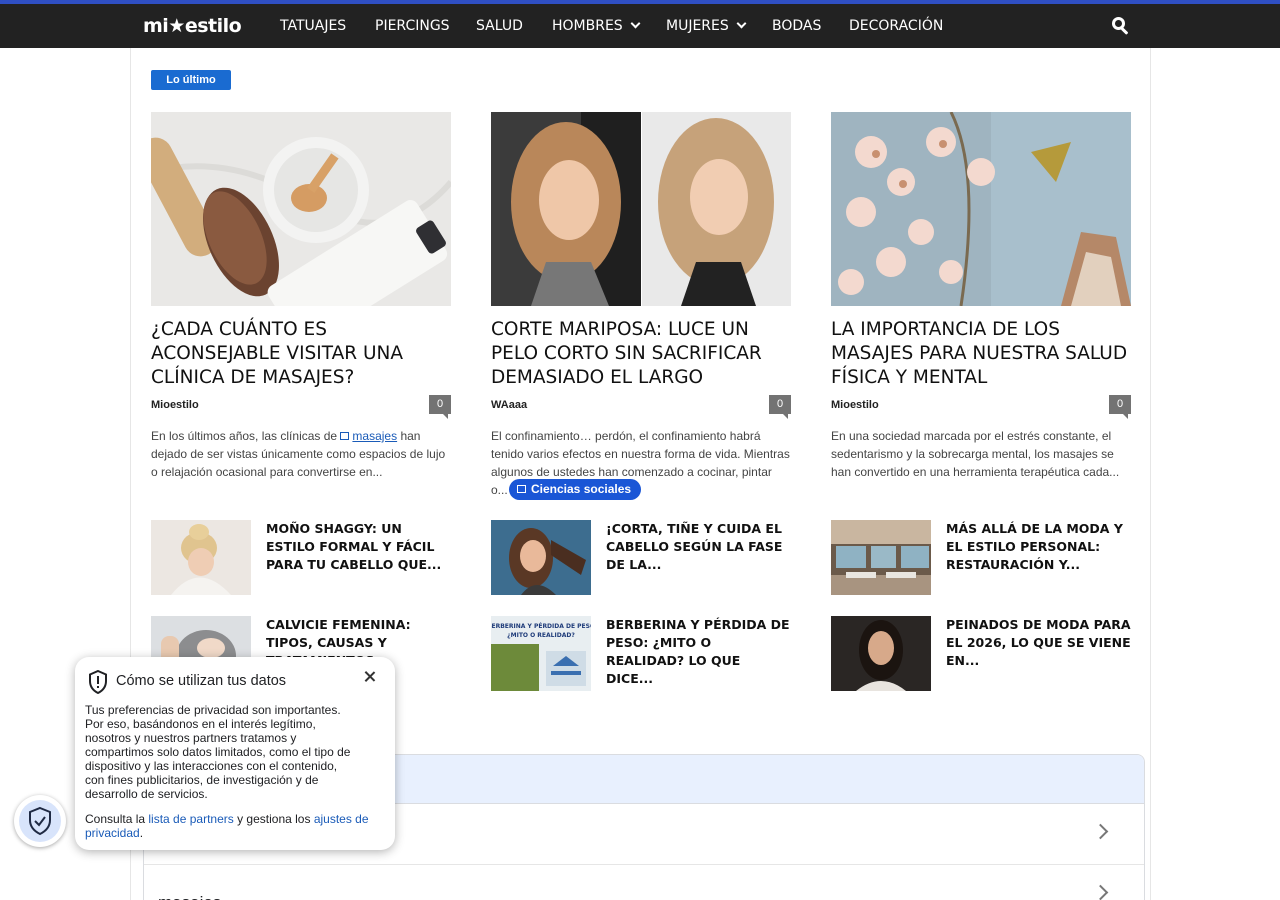 The width and height of the screenshot is (1280, 900). I want to click on nav-label: DECORACIÓN, so click(896, 26).